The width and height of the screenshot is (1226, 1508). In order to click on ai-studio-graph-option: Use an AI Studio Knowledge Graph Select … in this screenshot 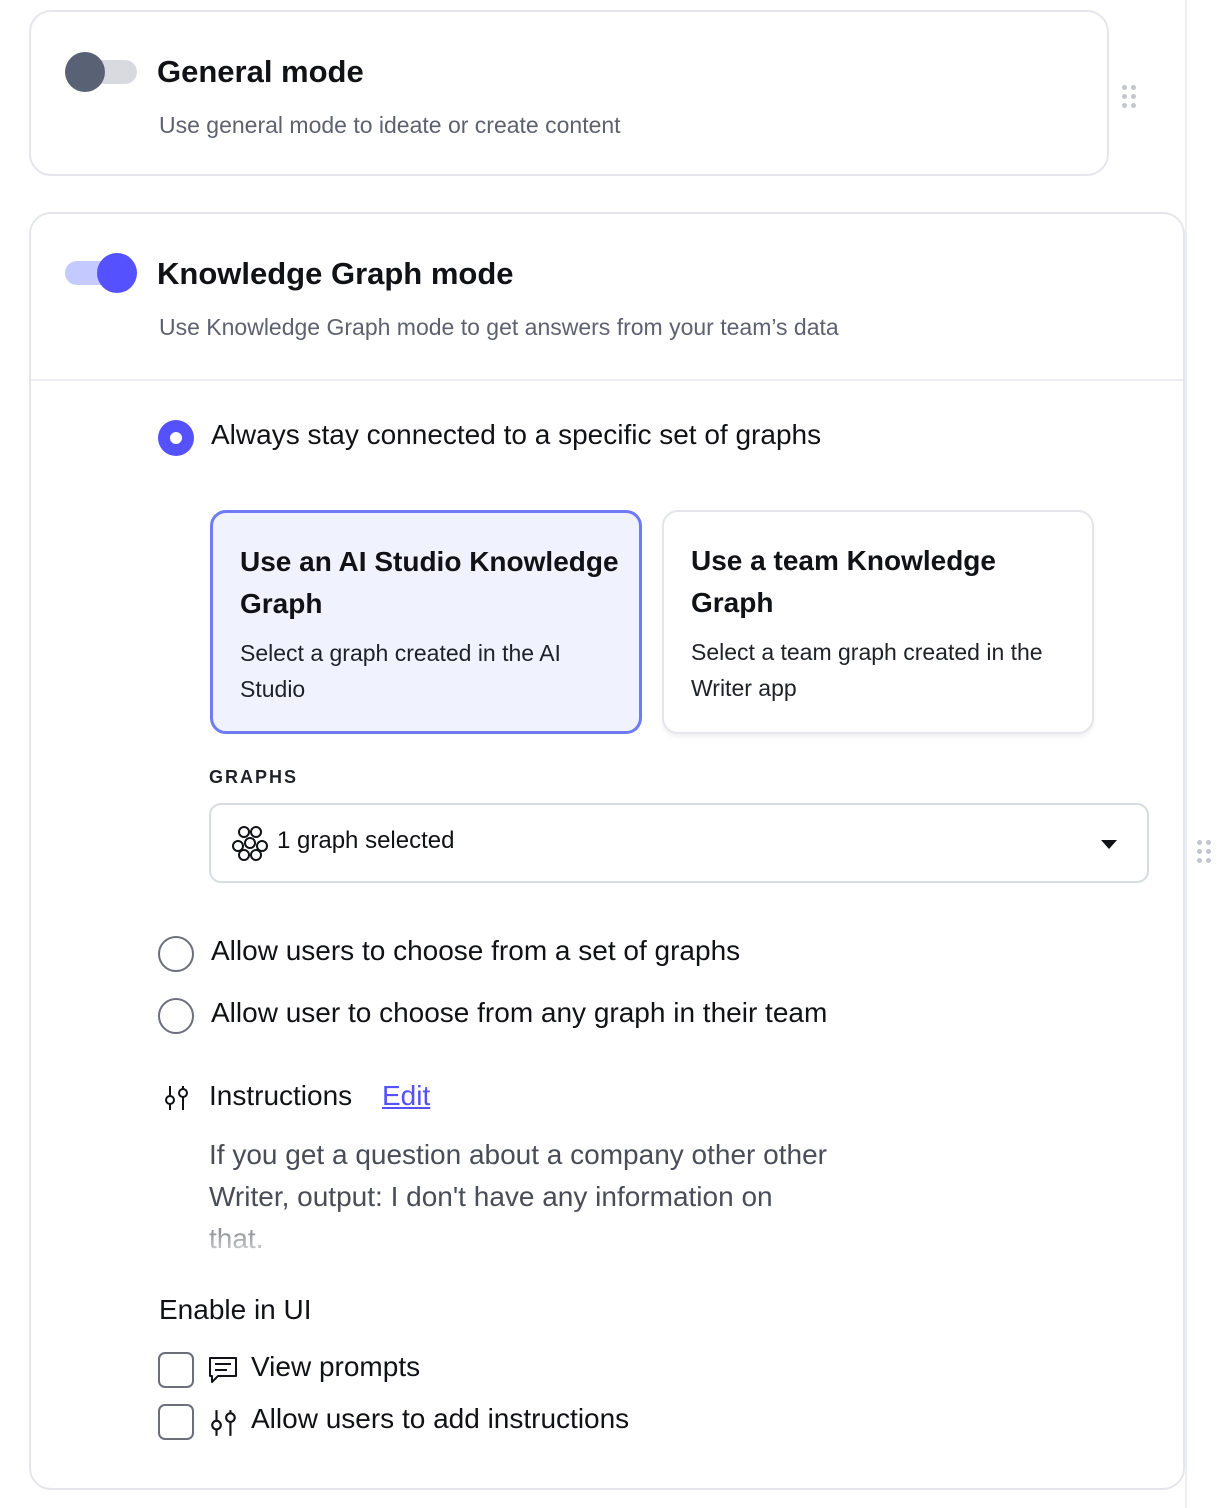, I will do `click(426, 622)`.